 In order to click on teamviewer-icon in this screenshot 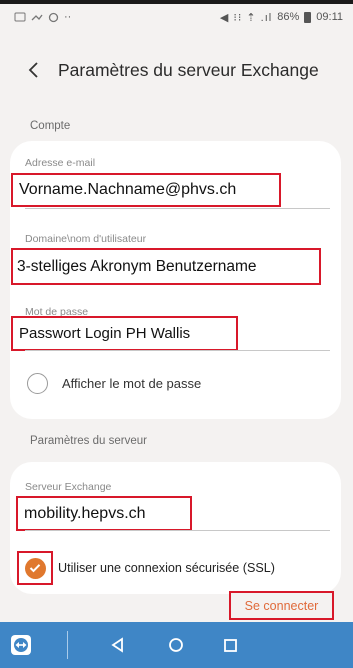, I will do `click(21, 645)`.